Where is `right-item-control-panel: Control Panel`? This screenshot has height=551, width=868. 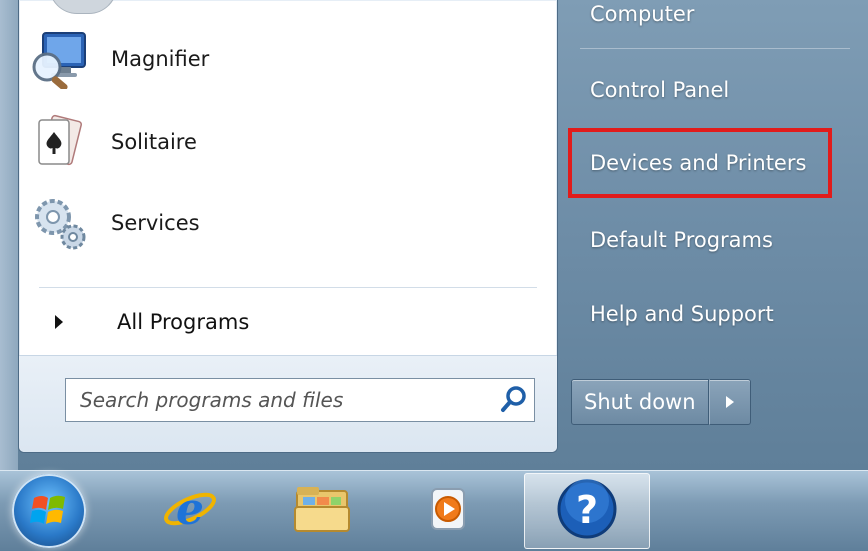
right-item-control-panel: Control Panel is located at coordinates (713, 90).